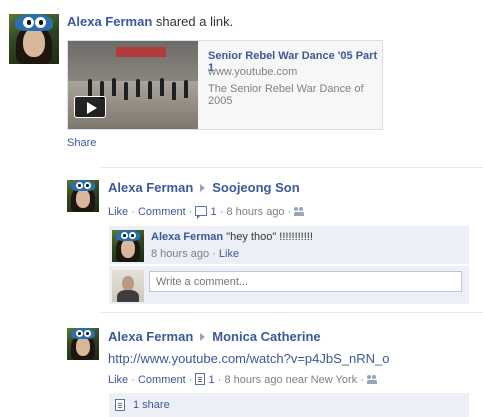  Describe the element at coordinates (194, 21) in the screenshot. I see `post-action-text: shared a link.` at that location.